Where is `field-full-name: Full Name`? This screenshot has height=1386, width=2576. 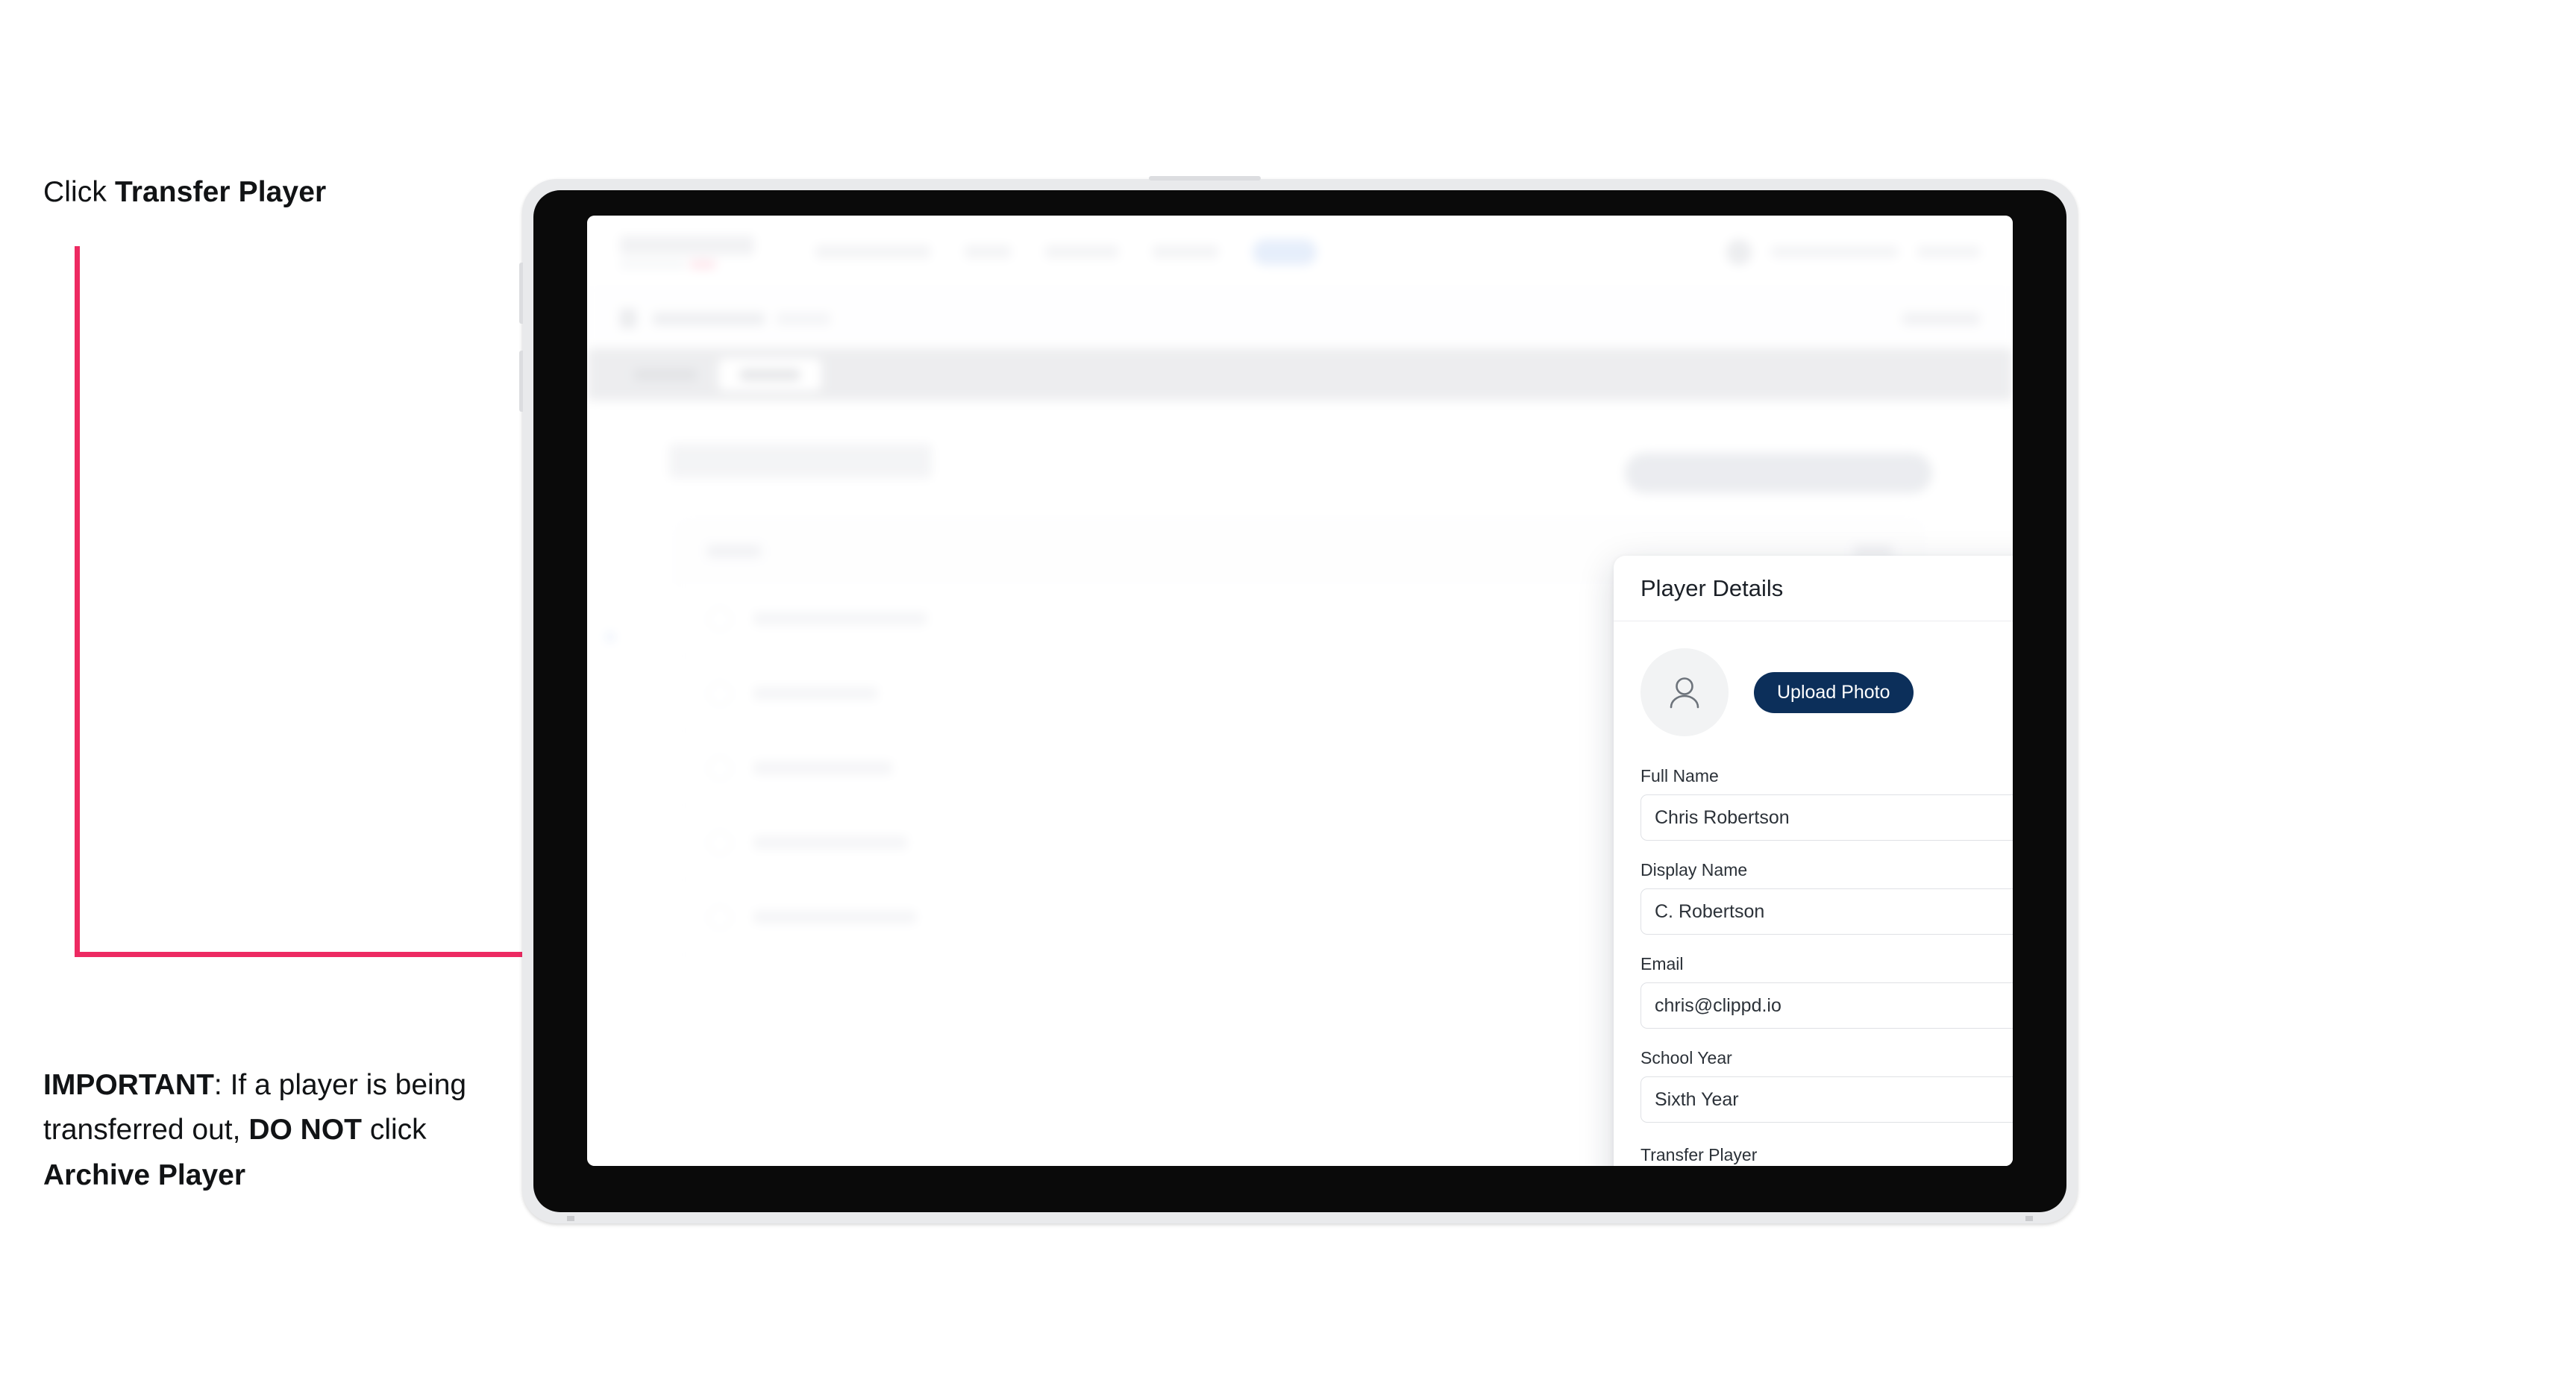 field-full-name: Full Name is located at coordinates (1826, 803).